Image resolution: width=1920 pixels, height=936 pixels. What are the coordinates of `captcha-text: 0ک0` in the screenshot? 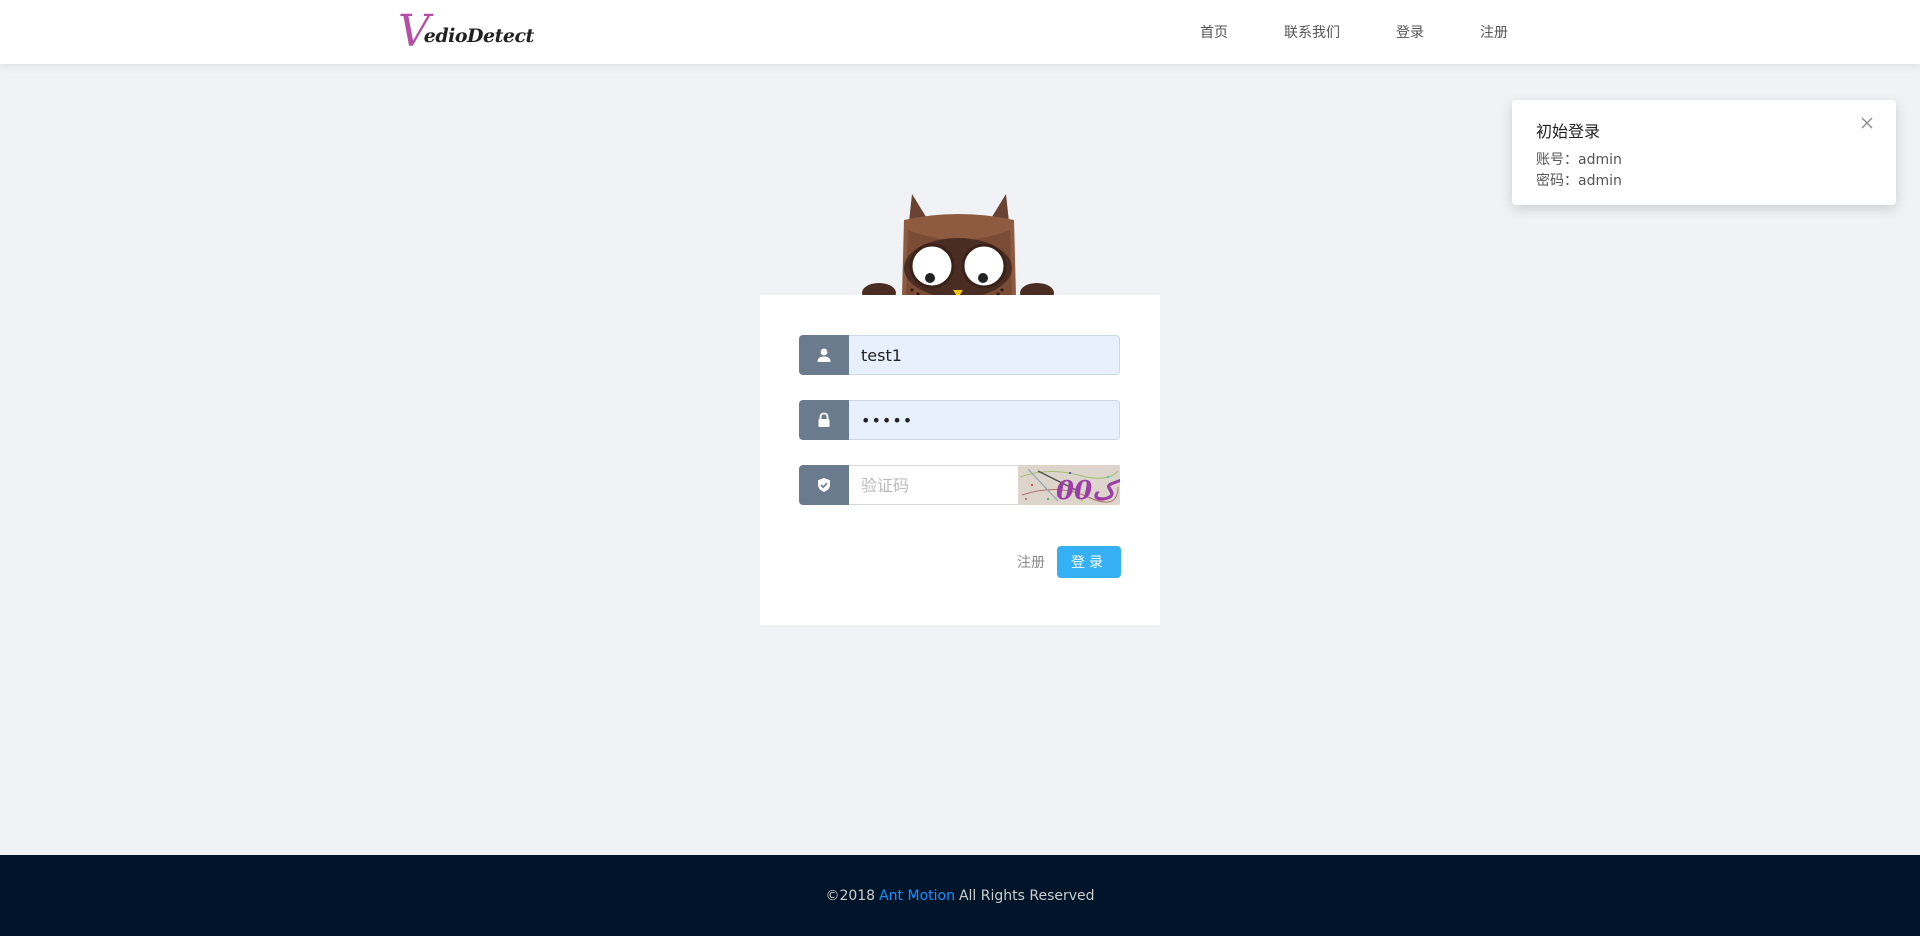 It's located at (1088, 490).